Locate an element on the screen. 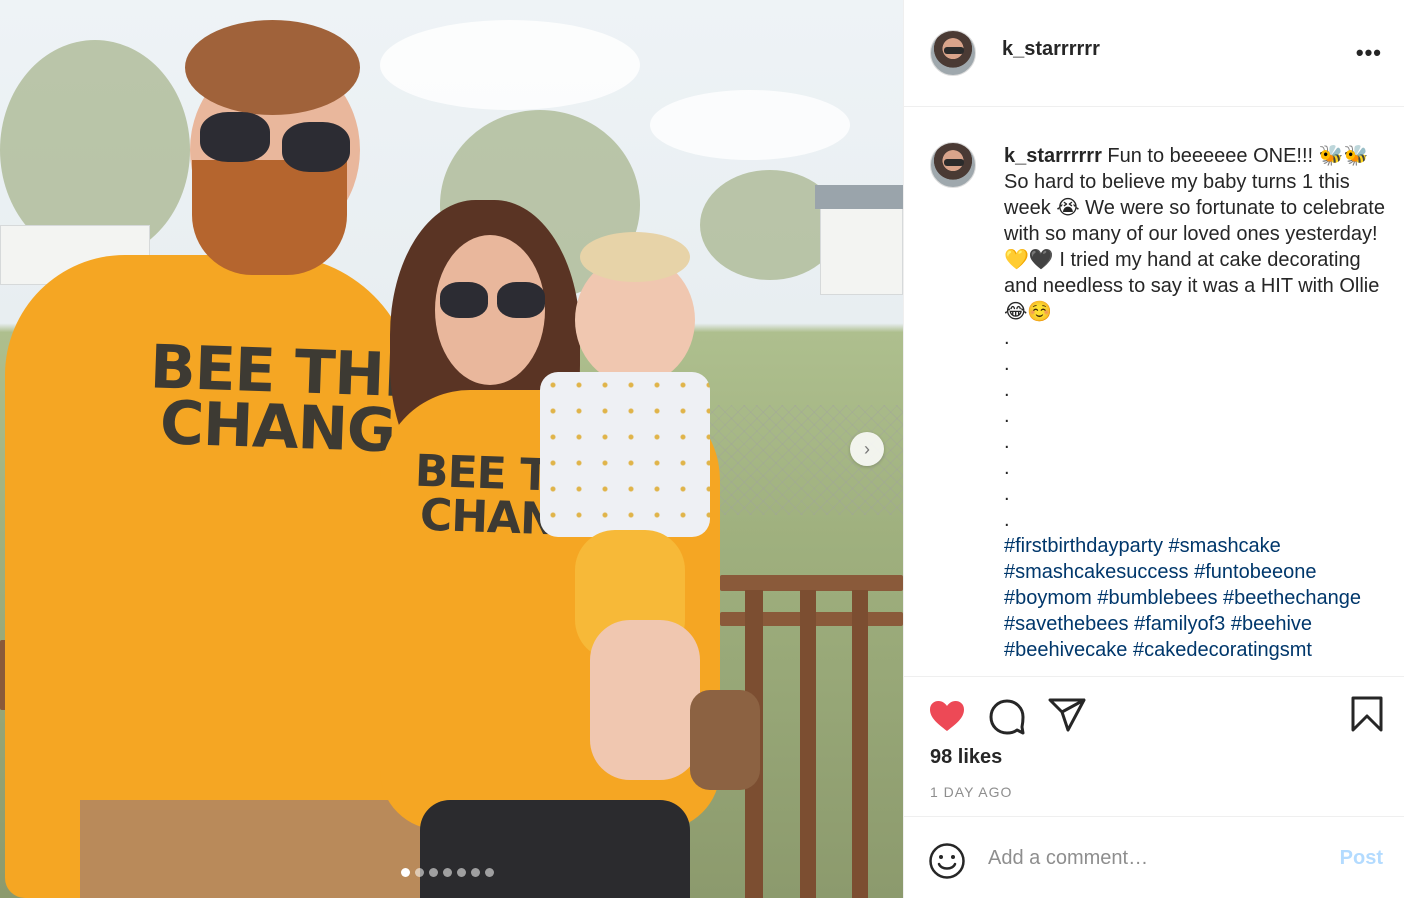  share-send-icon is located at coordinates (1067, 715).